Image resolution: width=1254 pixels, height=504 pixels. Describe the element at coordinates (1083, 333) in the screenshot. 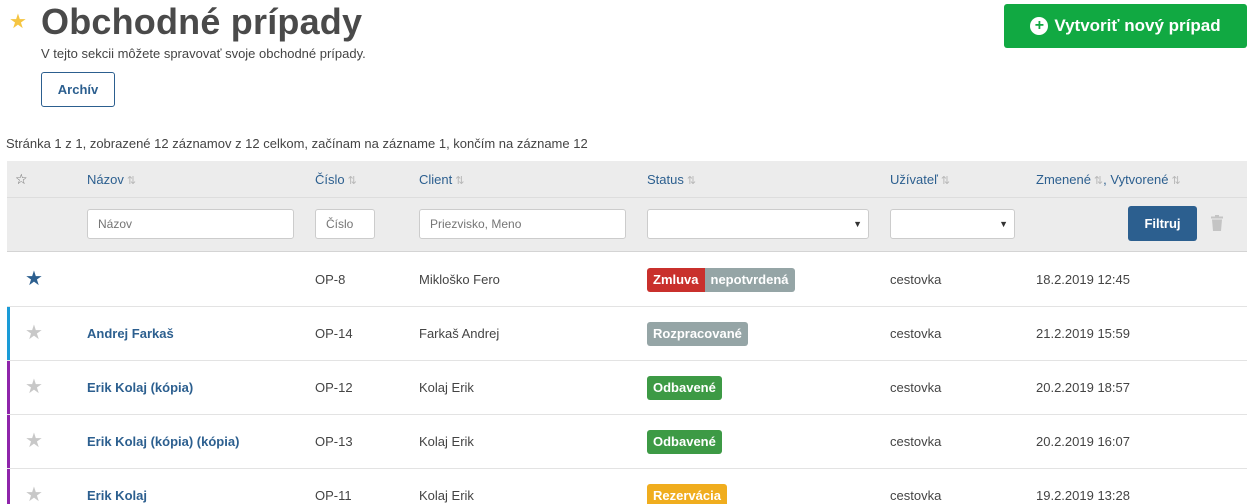

I see `case-date: 21.2.2019 15:59` at that location.